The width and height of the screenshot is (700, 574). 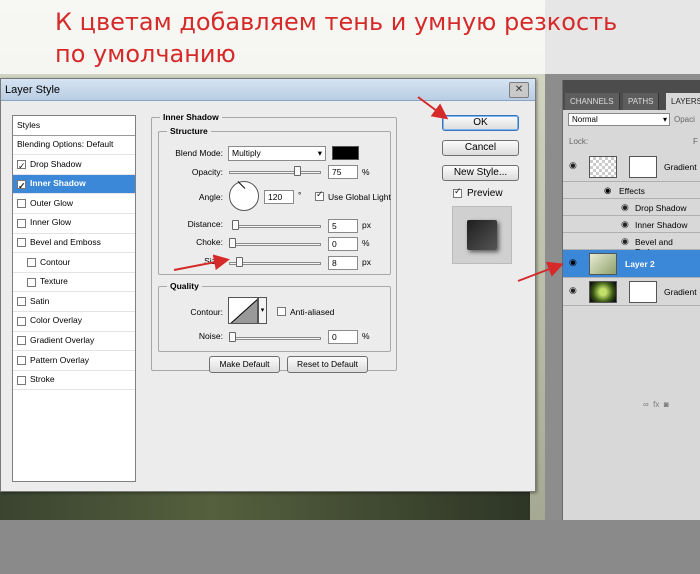 What do you see at coordinates (343, 337) in the screenshot?
I see `noise-input: 0` at bounding box center [343, 337].